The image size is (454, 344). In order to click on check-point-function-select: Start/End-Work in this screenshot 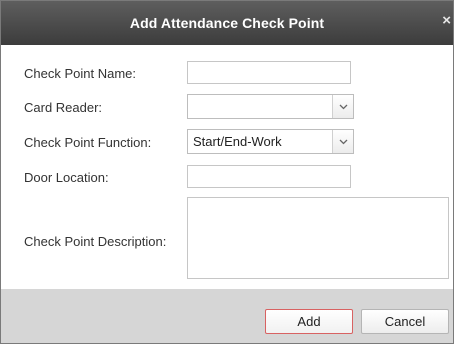, I will do `click(270, 141)`.